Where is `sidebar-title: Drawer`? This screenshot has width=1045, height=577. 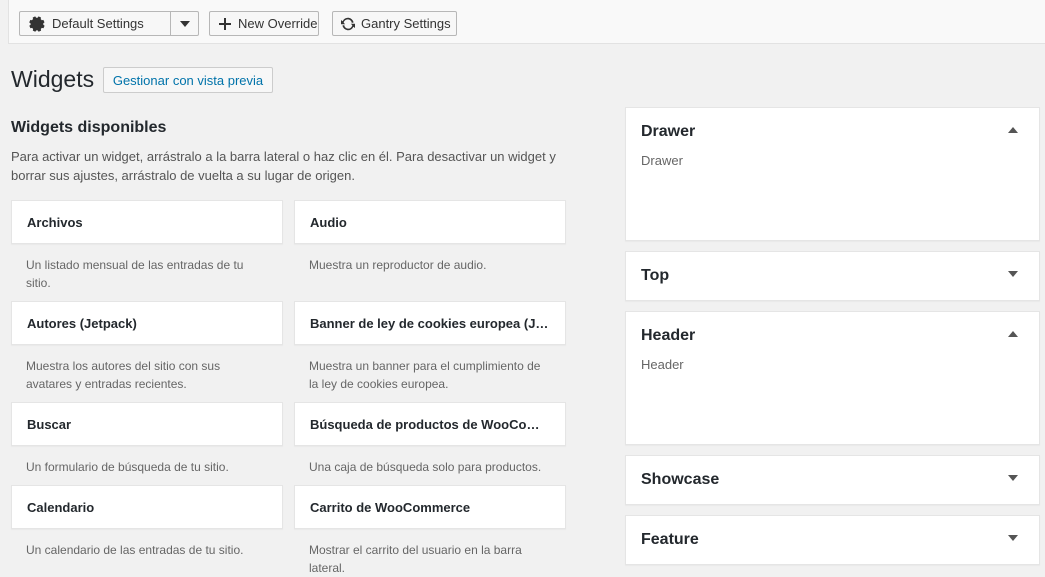 sidebar-title: Drawer is located at coordinates (668, 131).